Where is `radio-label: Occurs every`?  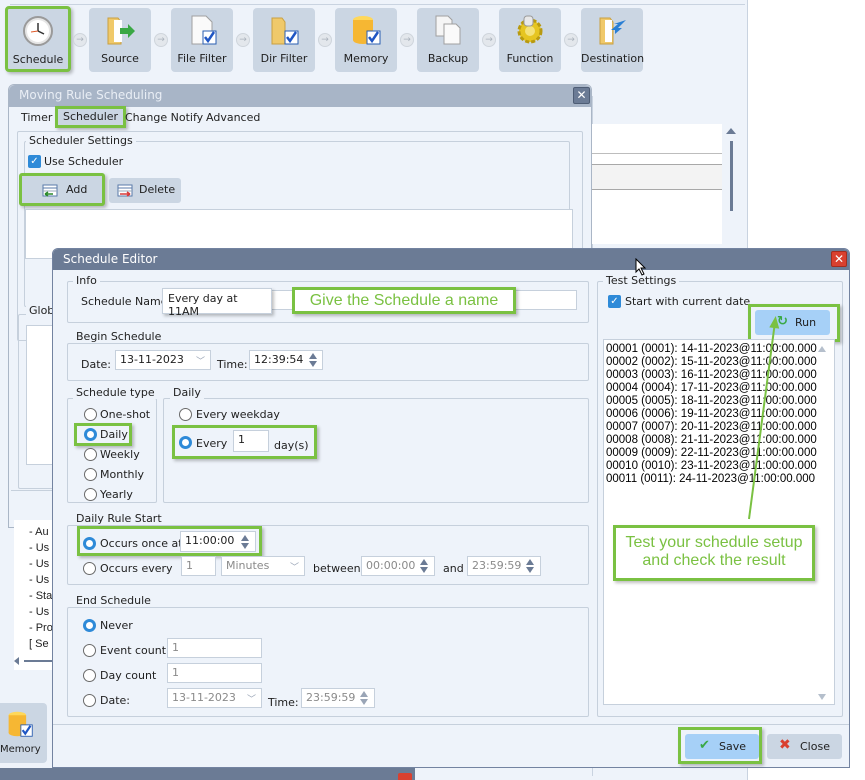 radio-label: Occurs every is located at coordinates (136, 568).